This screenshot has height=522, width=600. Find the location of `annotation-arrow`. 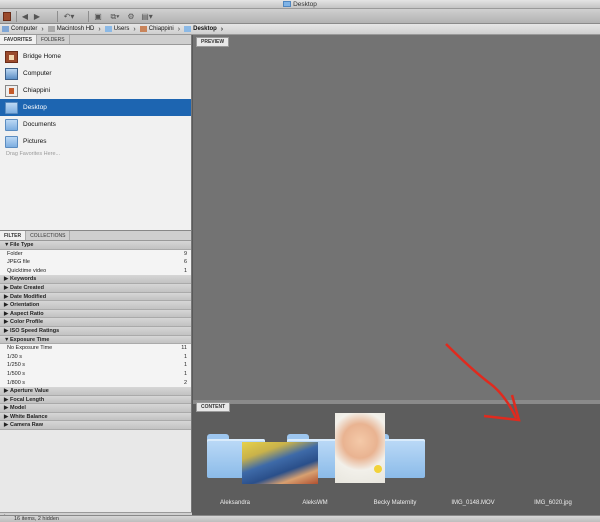

annotation-arrow is located at coordinates (483, 382).